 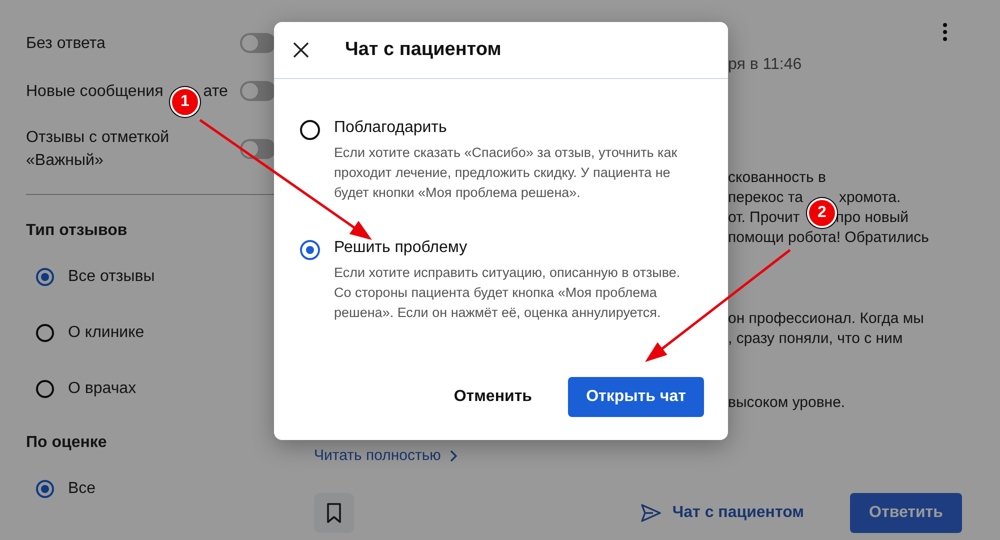 What do you see at coordinates (401, 248) in the screenshot?
I see `option-label: Решить проблему` at bounding box center [401, 248].